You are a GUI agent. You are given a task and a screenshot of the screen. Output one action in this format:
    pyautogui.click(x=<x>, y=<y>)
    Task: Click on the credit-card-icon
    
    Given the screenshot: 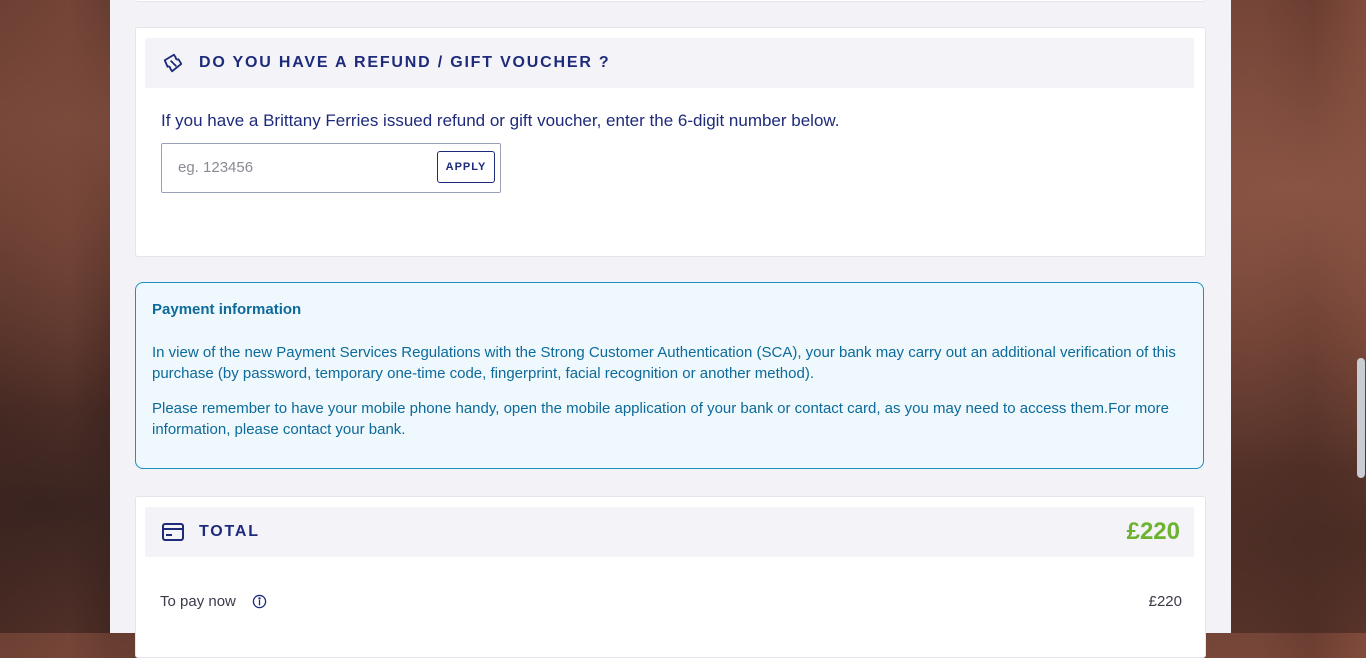 What is the action you would take?
    pyautogui.click(x=173, y=532)
    